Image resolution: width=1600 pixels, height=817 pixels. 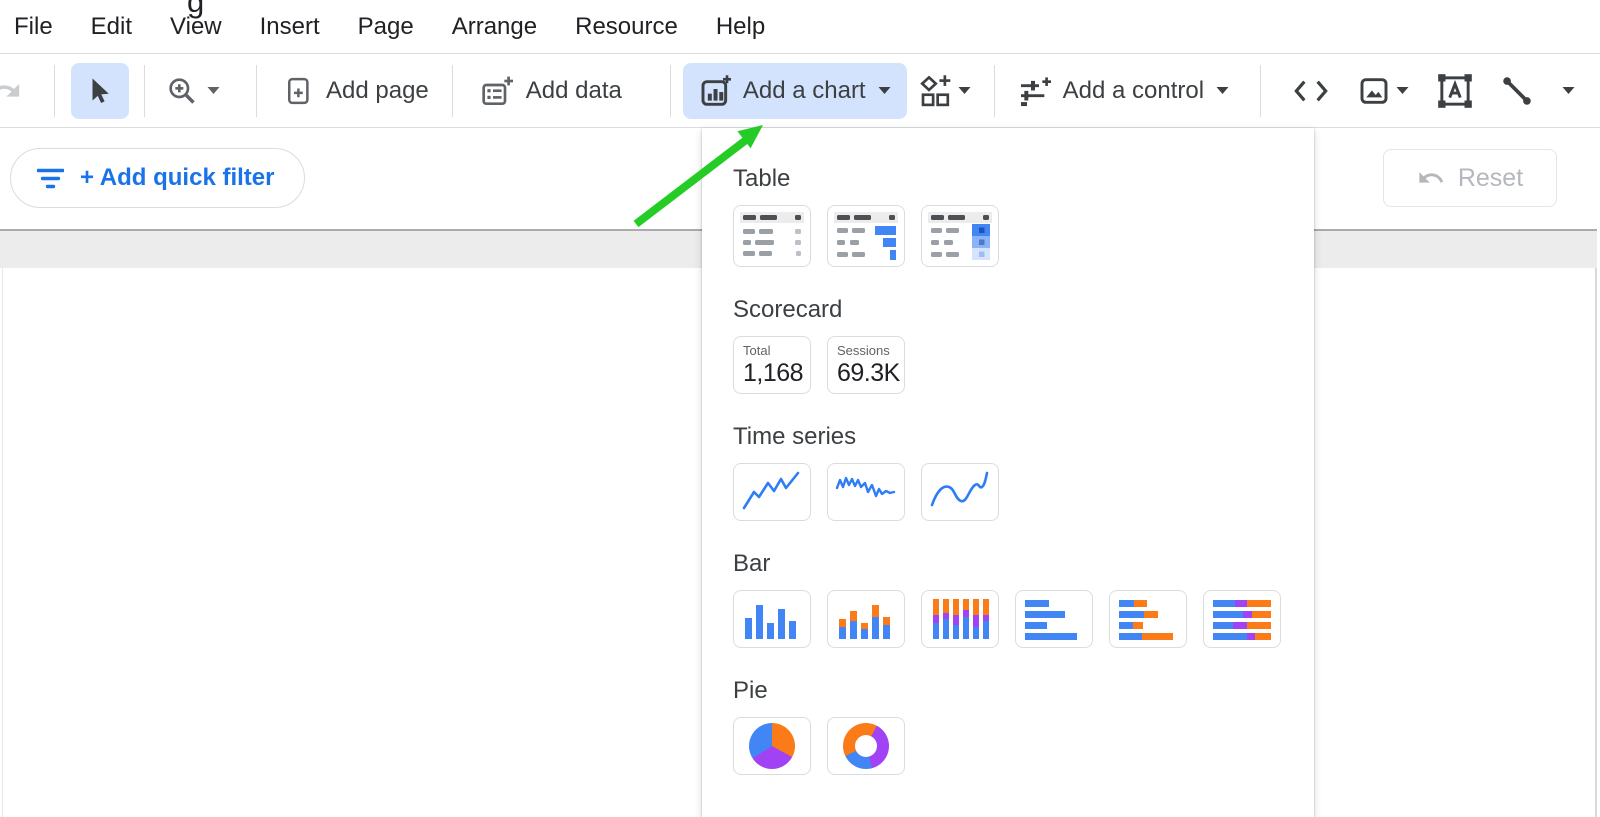 What do you see at coordinates (1133, 90) in the screenshot?
I see `add-control-label: Add a control` at bounding box center [1133, 90].